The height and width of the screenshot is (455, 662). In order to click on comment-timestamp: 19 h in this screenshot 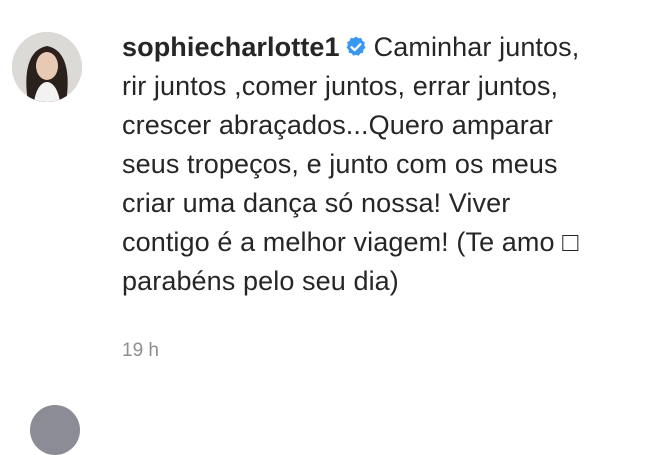, I will do `click(140, 350)`.